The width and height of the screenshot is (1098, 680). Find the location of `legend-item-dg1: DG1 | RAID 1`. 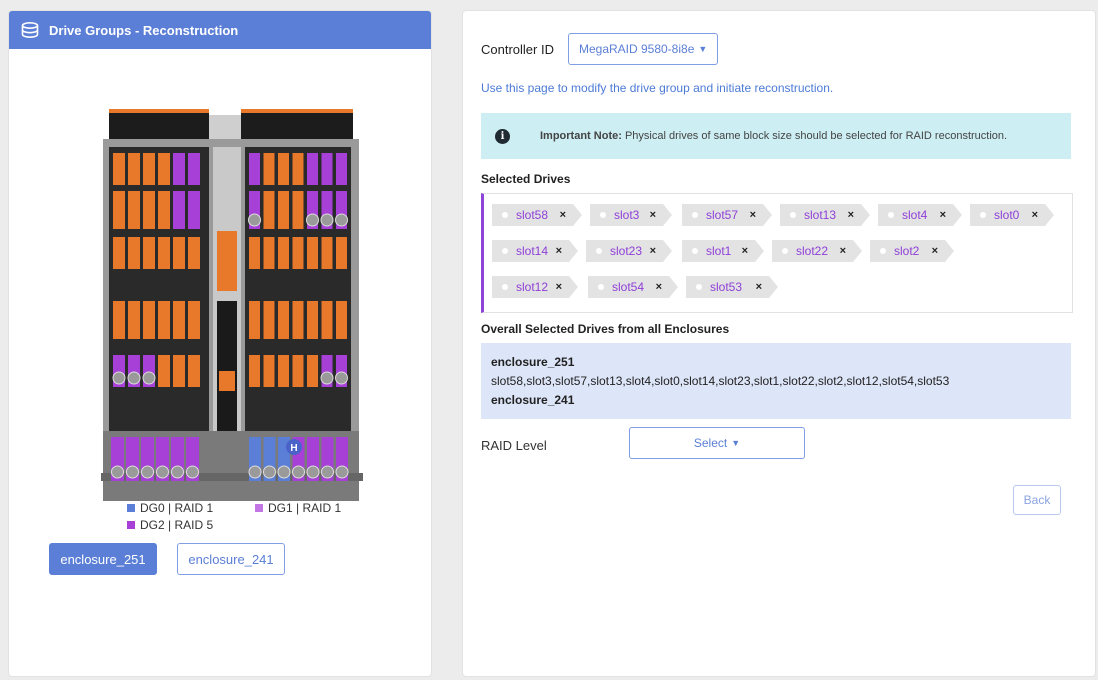

legend-item-dg1: DG1 | RAID 1 is located at coordinates (298, 508).